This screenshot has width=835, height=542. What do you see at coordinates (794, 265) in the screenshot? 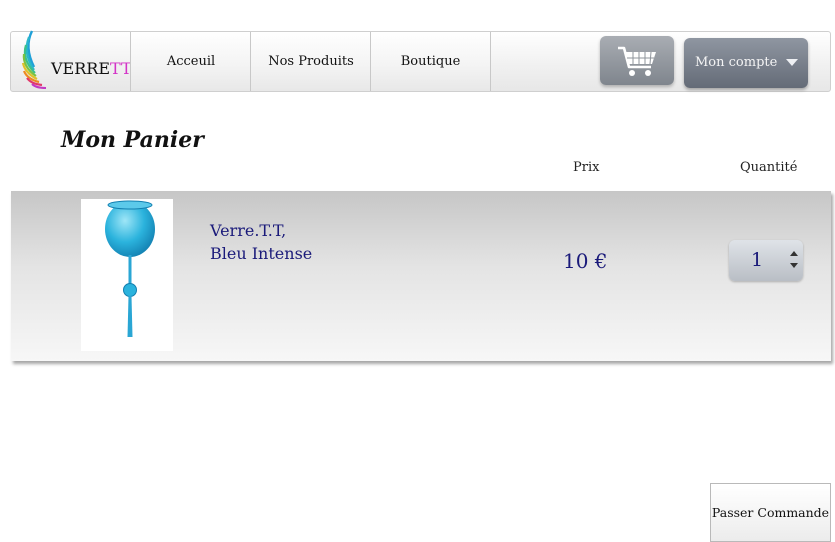
I see `decrement-arrow-icon` at bounding box center [794, 265].